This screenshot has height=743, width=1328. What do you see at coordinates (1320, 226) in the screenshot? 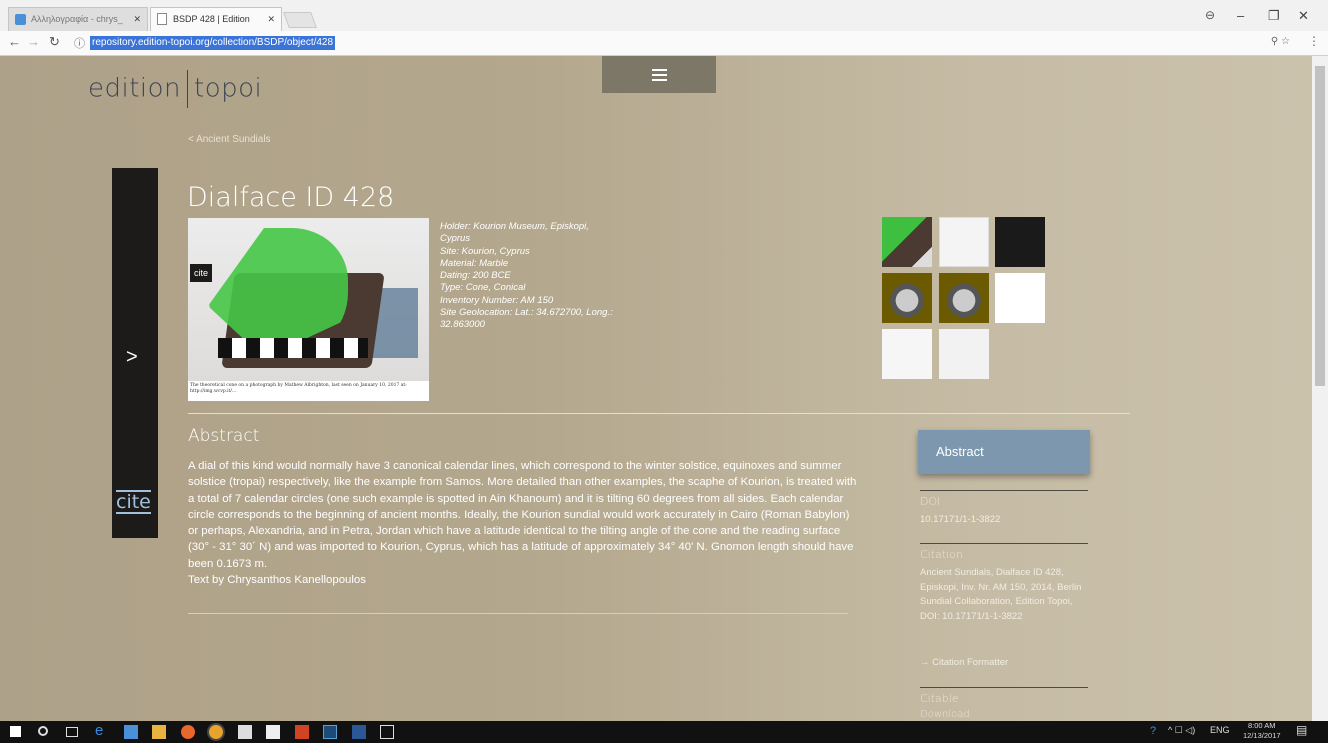
I see `scrollbar-thumb` at bounding box center [1320, 226].